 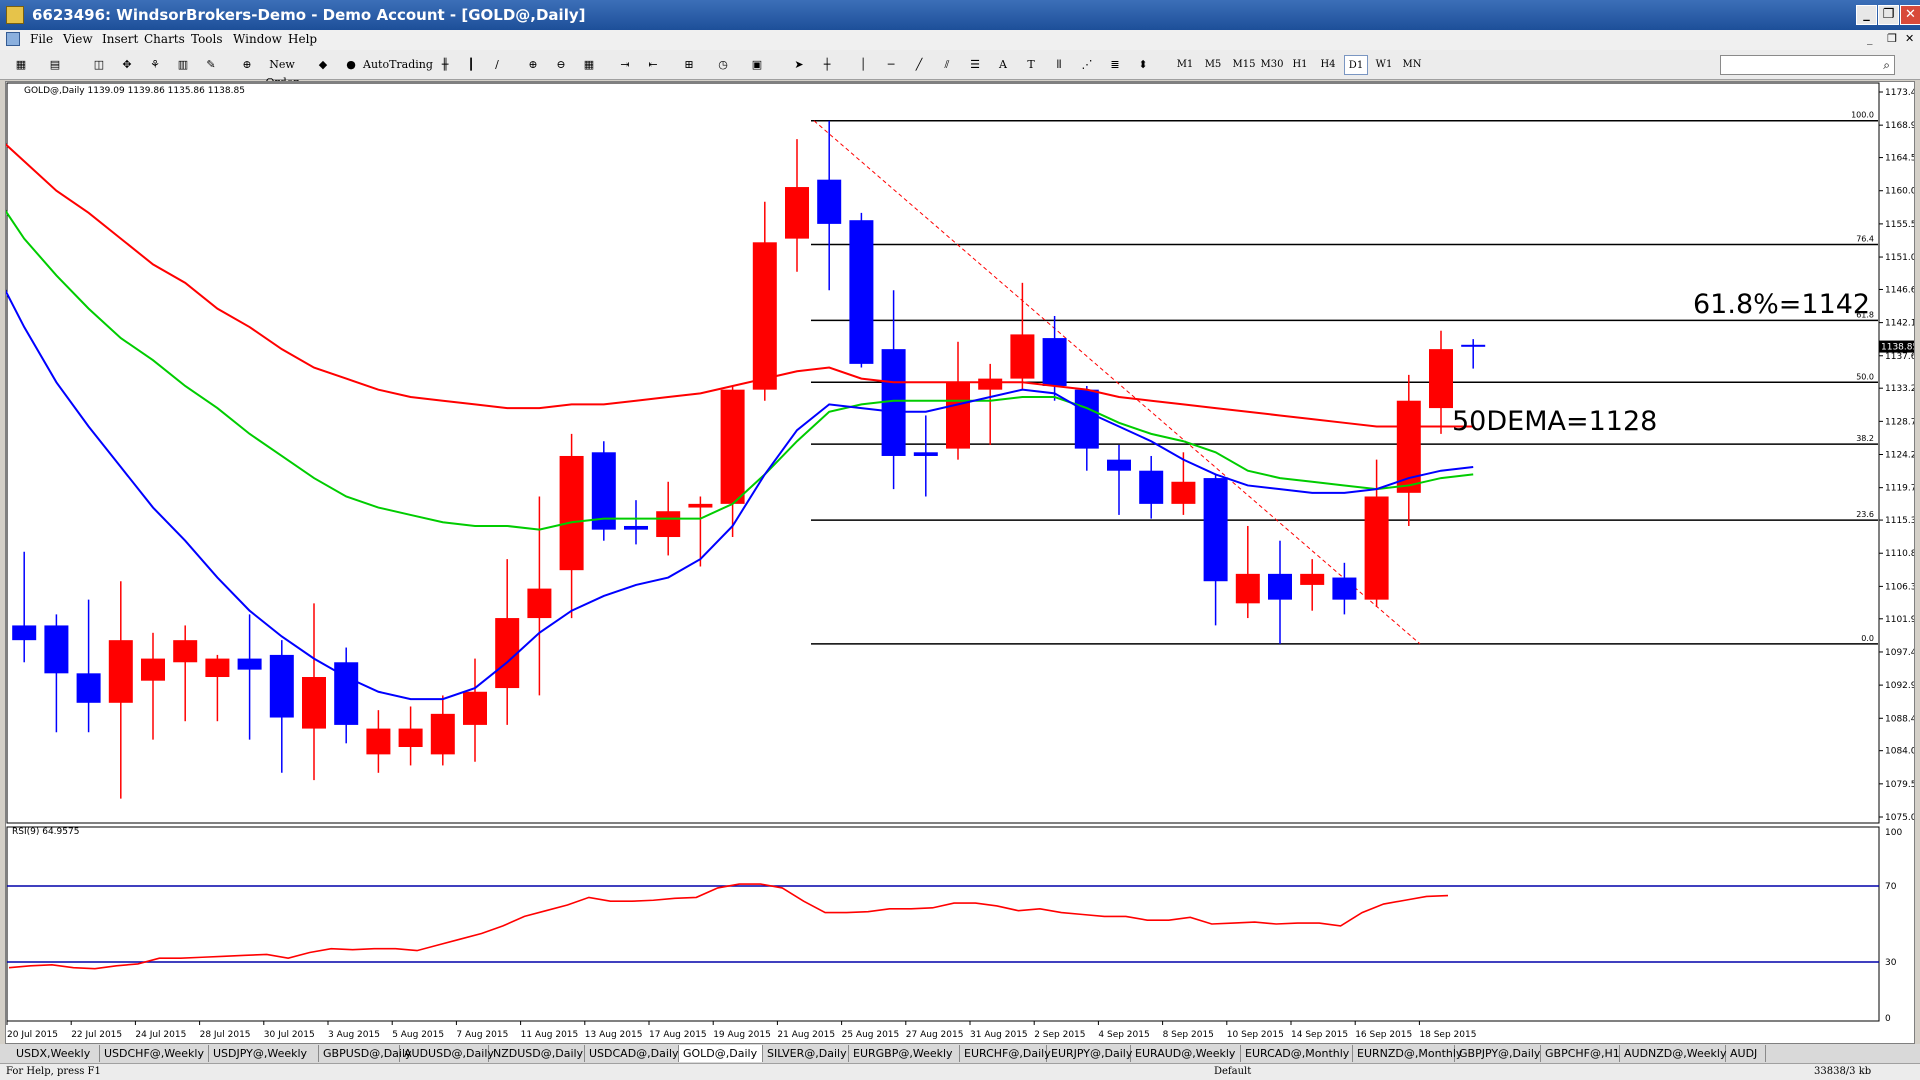 What do you see at coordinates (1003, 65) in the screenshot?
I see `text-icon: A` at bounding box center [1003, 65].